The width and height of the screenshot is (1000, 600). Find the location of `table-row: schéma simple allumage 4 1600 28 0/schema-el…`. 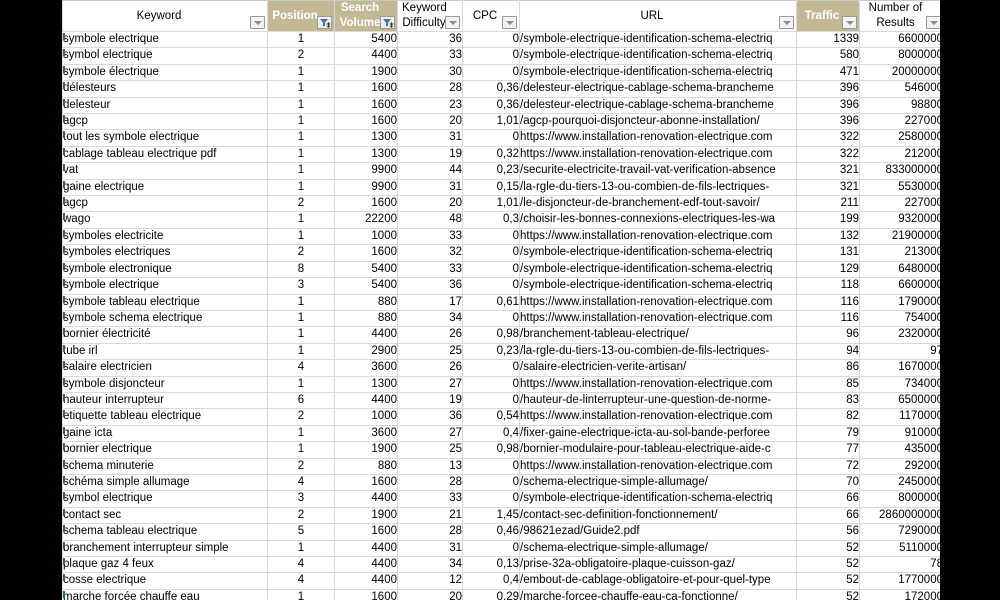

table-row: schéma simple allumage 4 1600 28 0/schema-el… is located at coordinates (501, 482).